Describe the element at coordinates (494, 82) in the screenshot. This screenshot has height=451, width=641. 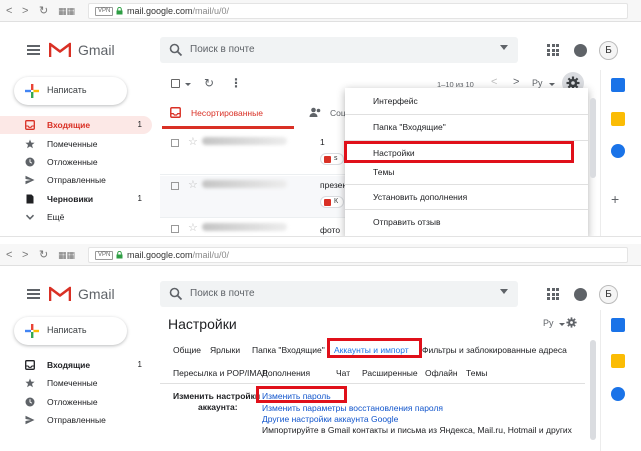
I see `prev-page-icon: <` at that location.